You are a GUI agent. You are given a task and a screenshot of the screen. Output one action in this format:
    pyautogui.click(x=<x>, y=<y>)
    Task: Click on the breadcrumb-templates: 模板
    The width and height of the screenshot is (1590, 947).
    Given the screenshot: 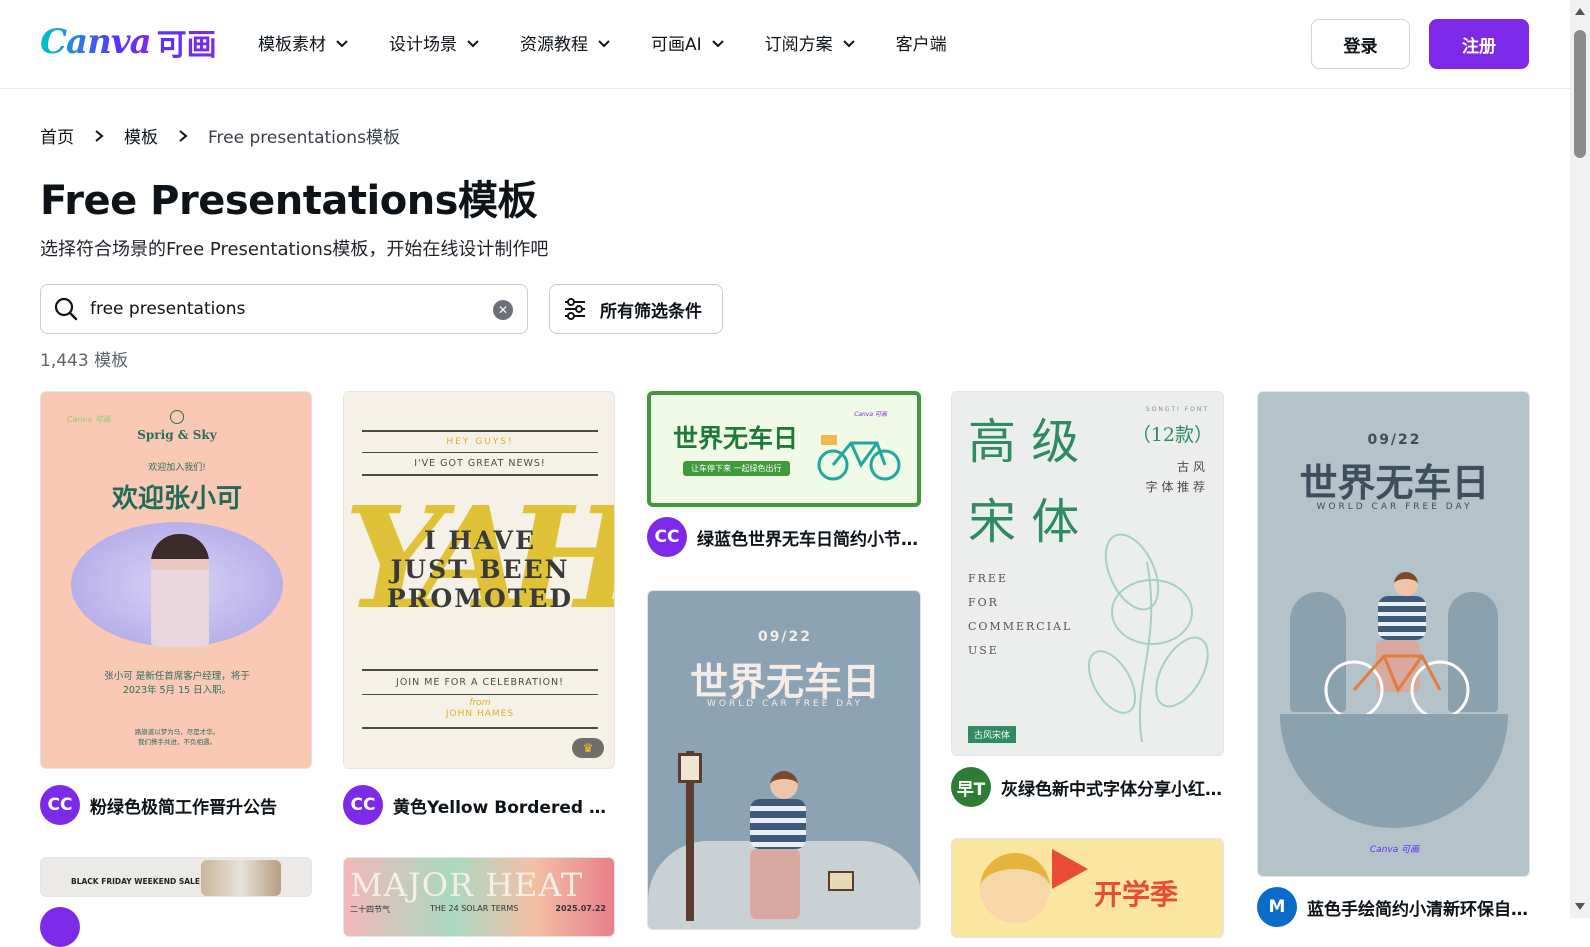 What is the action you would take?
    pyautogui.click(x=141, y=135)
    